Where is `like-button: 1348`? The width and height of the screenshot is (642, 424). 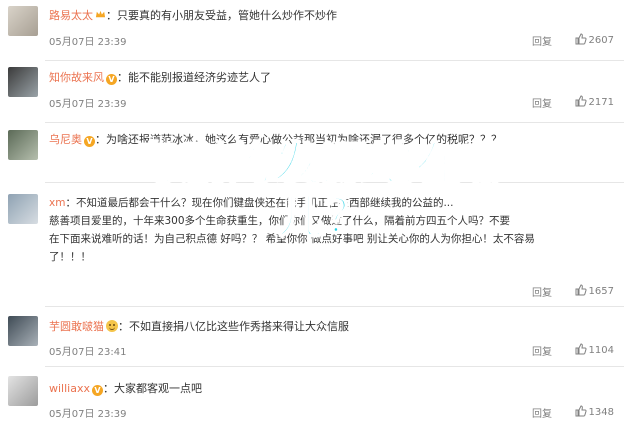
like-button: 1348 is located at coordinates (594, 411).